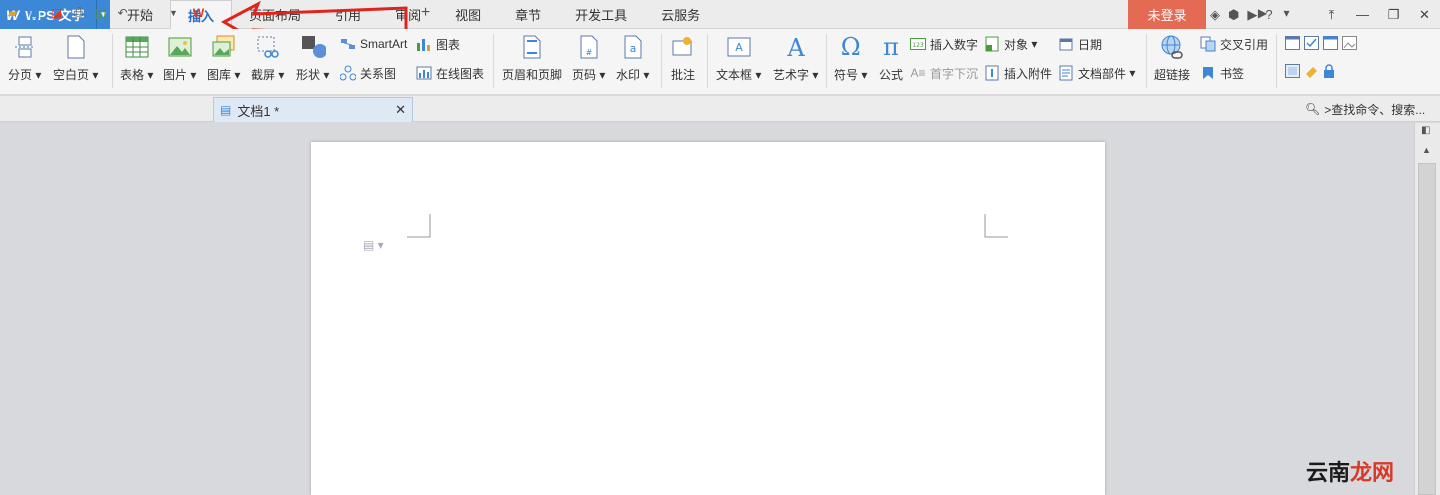  What do you see at coordinates (1329, 72) in the screenshot?
I see `lock-icon` at bounding box center [1329, 72].